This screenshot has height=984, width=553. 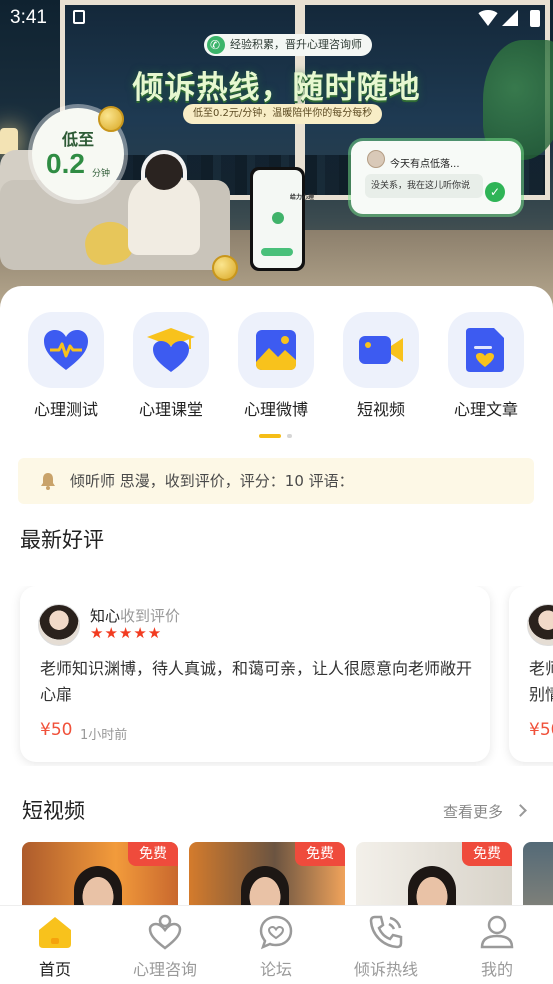 I want to click on check-icon: ✓, so click(x=495, y=192).